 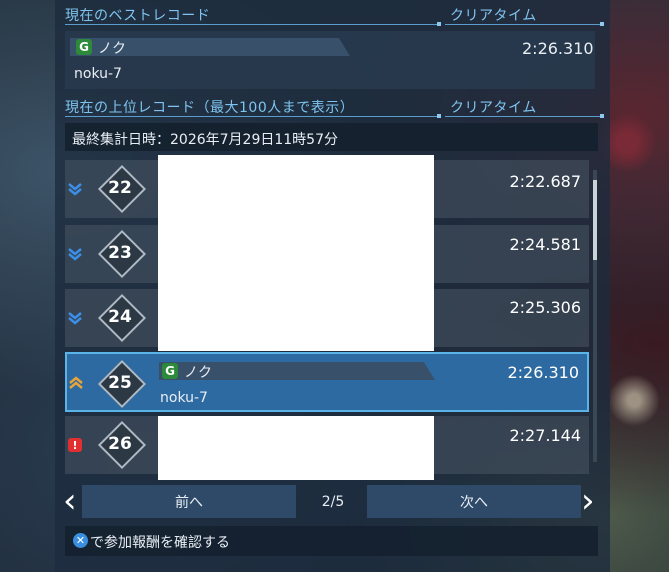 What do you see at coordinates (545, 307) in the screenshot?
I see `clear-time: 2:25.306` at bounding box center [545, 307].